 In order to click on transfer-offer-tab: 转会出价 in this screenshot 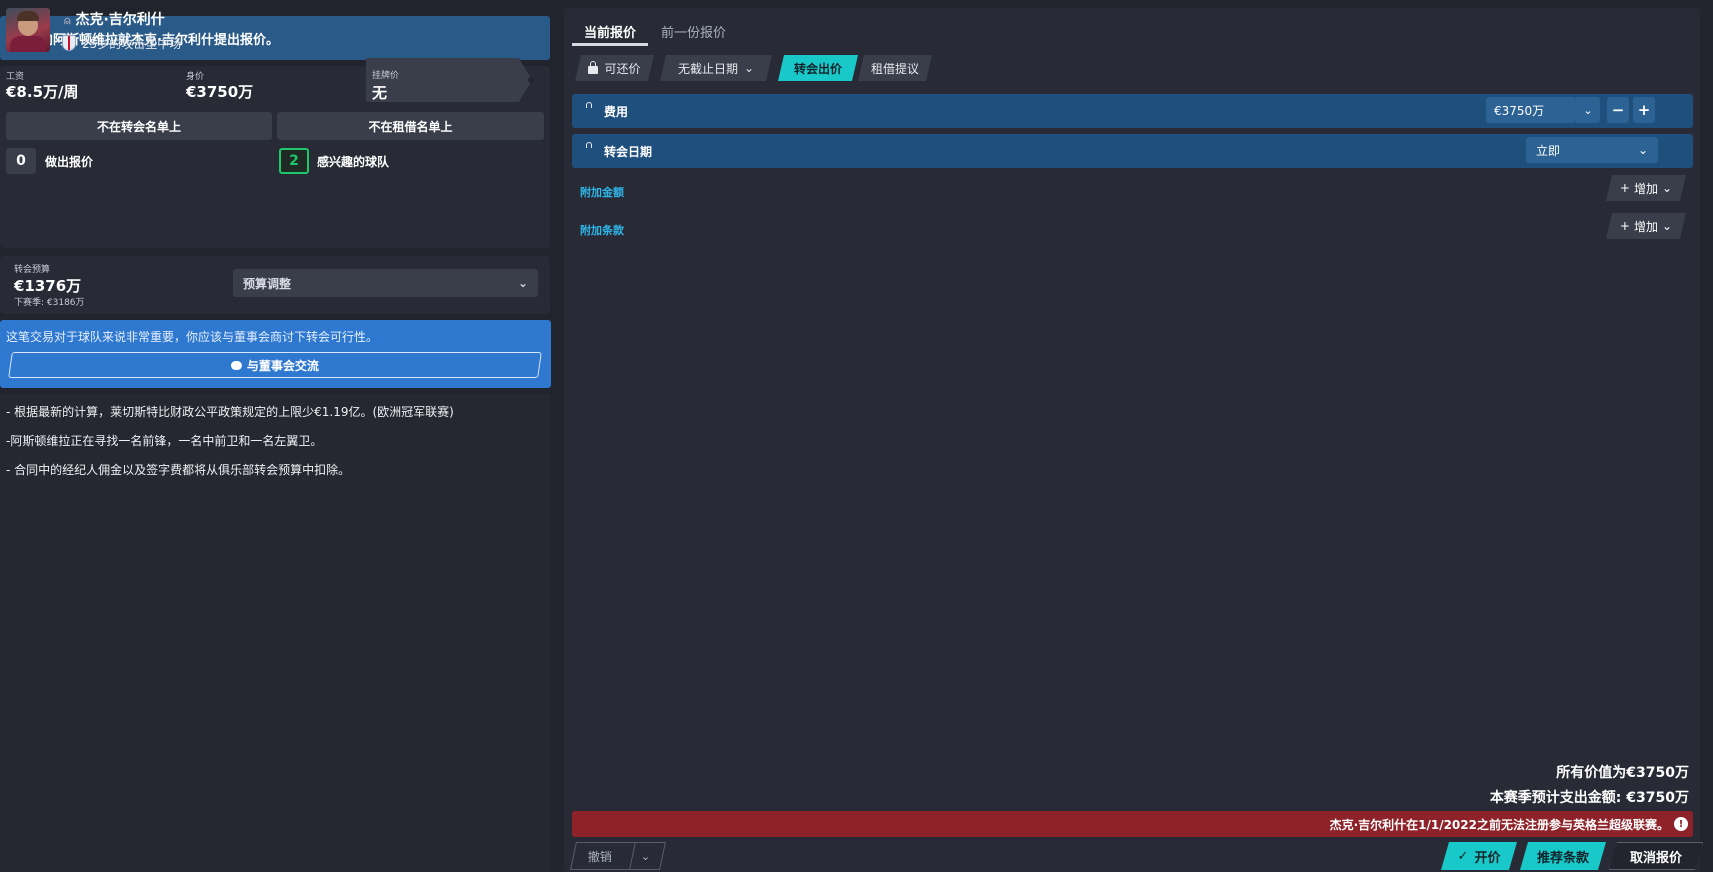, I will do `click(818, 68)`.